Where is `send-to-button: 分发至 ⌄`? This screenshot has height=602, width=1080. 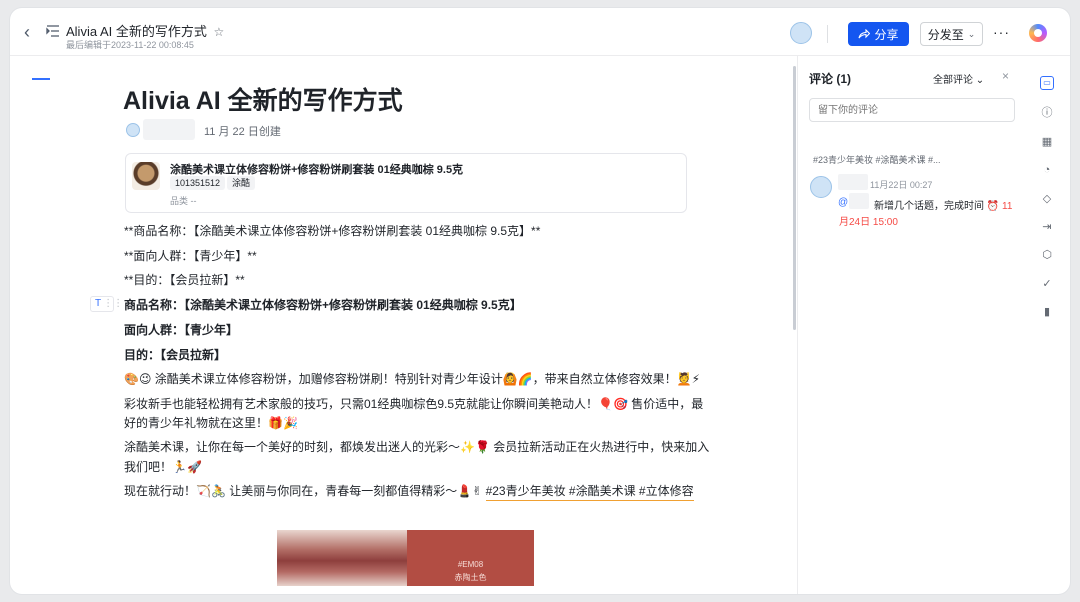 send-to-button: 分发至 ⌄ is located at coordinates (951, 34).